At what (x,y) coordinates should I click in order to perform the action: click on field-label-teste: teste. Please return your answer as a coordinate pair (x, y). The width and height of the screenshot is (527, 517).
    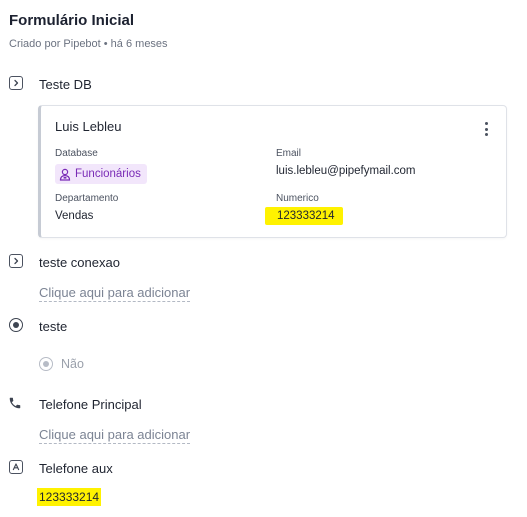
    Looking at the image, I should click on (53, 326).